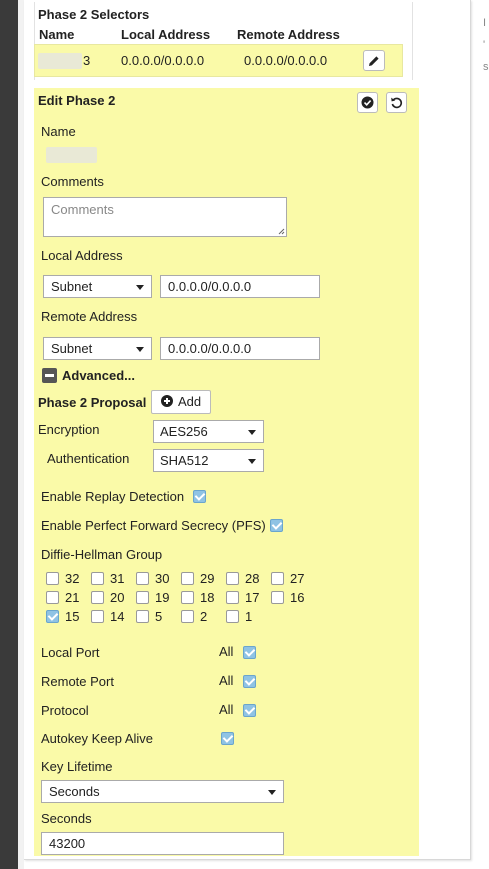 This screenshot has width=489, height=869. What do you see at coordinates (77, 766) in the screenshot?
I see `key-lifetime-label: Key Lifetime` at bounding box center [77, 766].